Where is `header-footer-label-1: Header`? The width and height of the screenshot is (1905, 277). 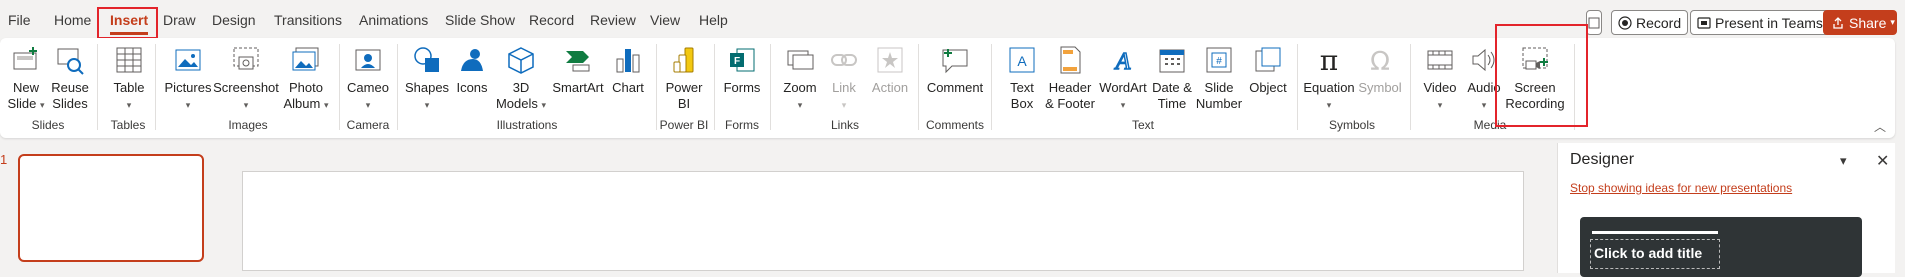 header-footer-label-1: Header is located at coordinates (1070, 87).